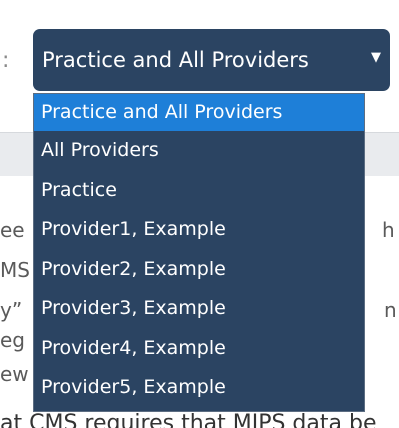 The image size is (399, 428). What do you see at coordinates (11, 310) in the screenshot?
I see `background-text-fragment: y”` at bounding box center [11, 310].